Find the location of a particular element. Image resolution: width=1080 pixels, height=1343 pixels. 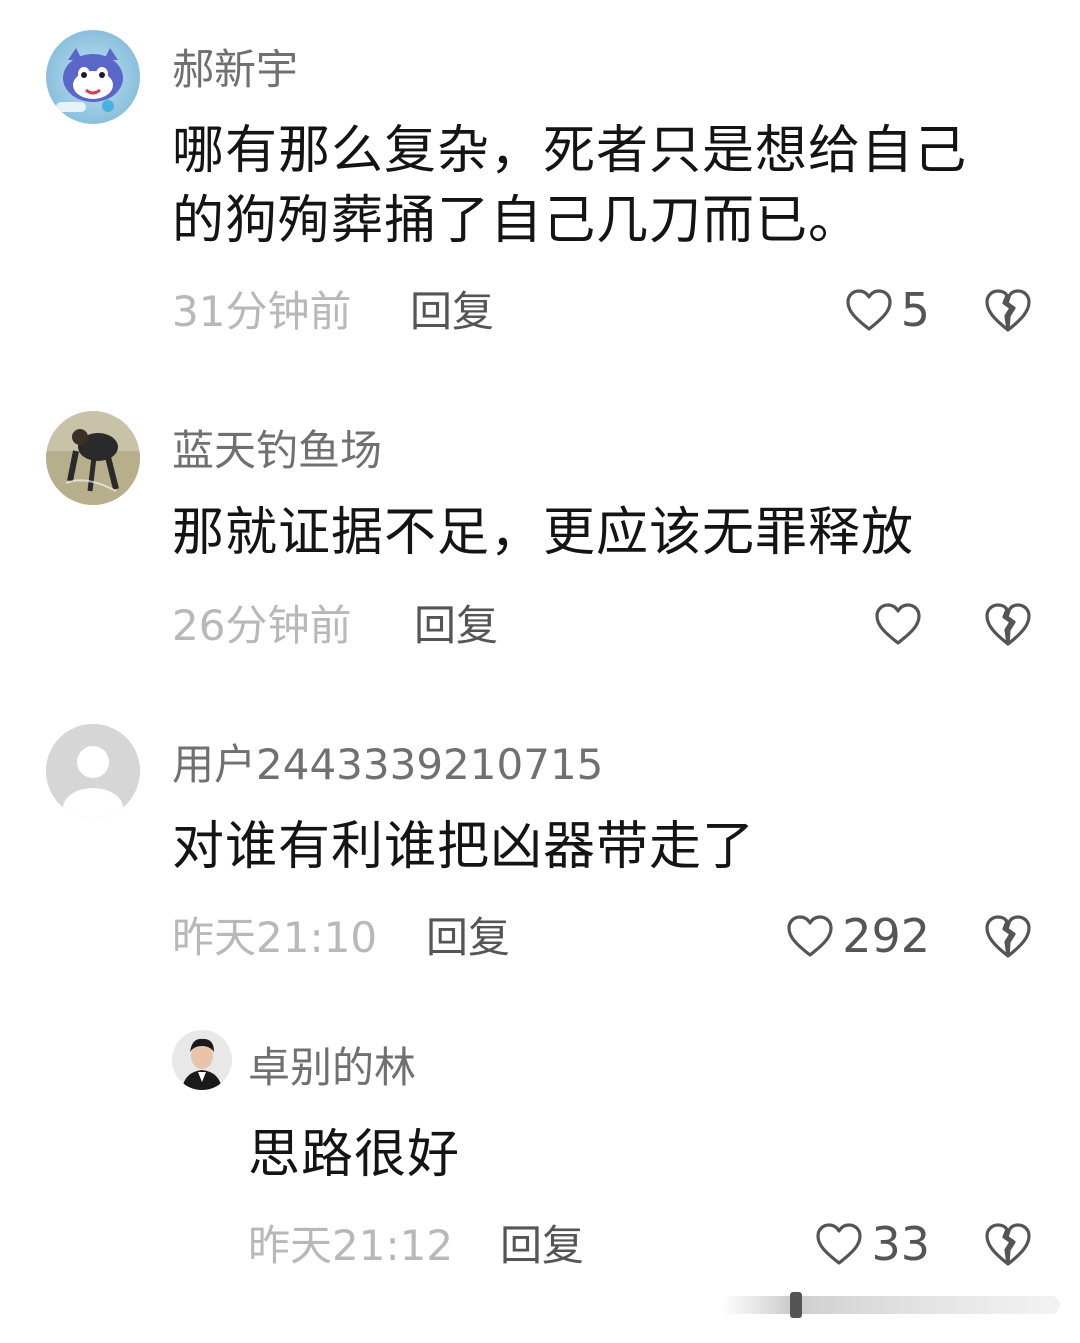

username: 蓝天钓鱼场 is located at coordinates (277, 451).